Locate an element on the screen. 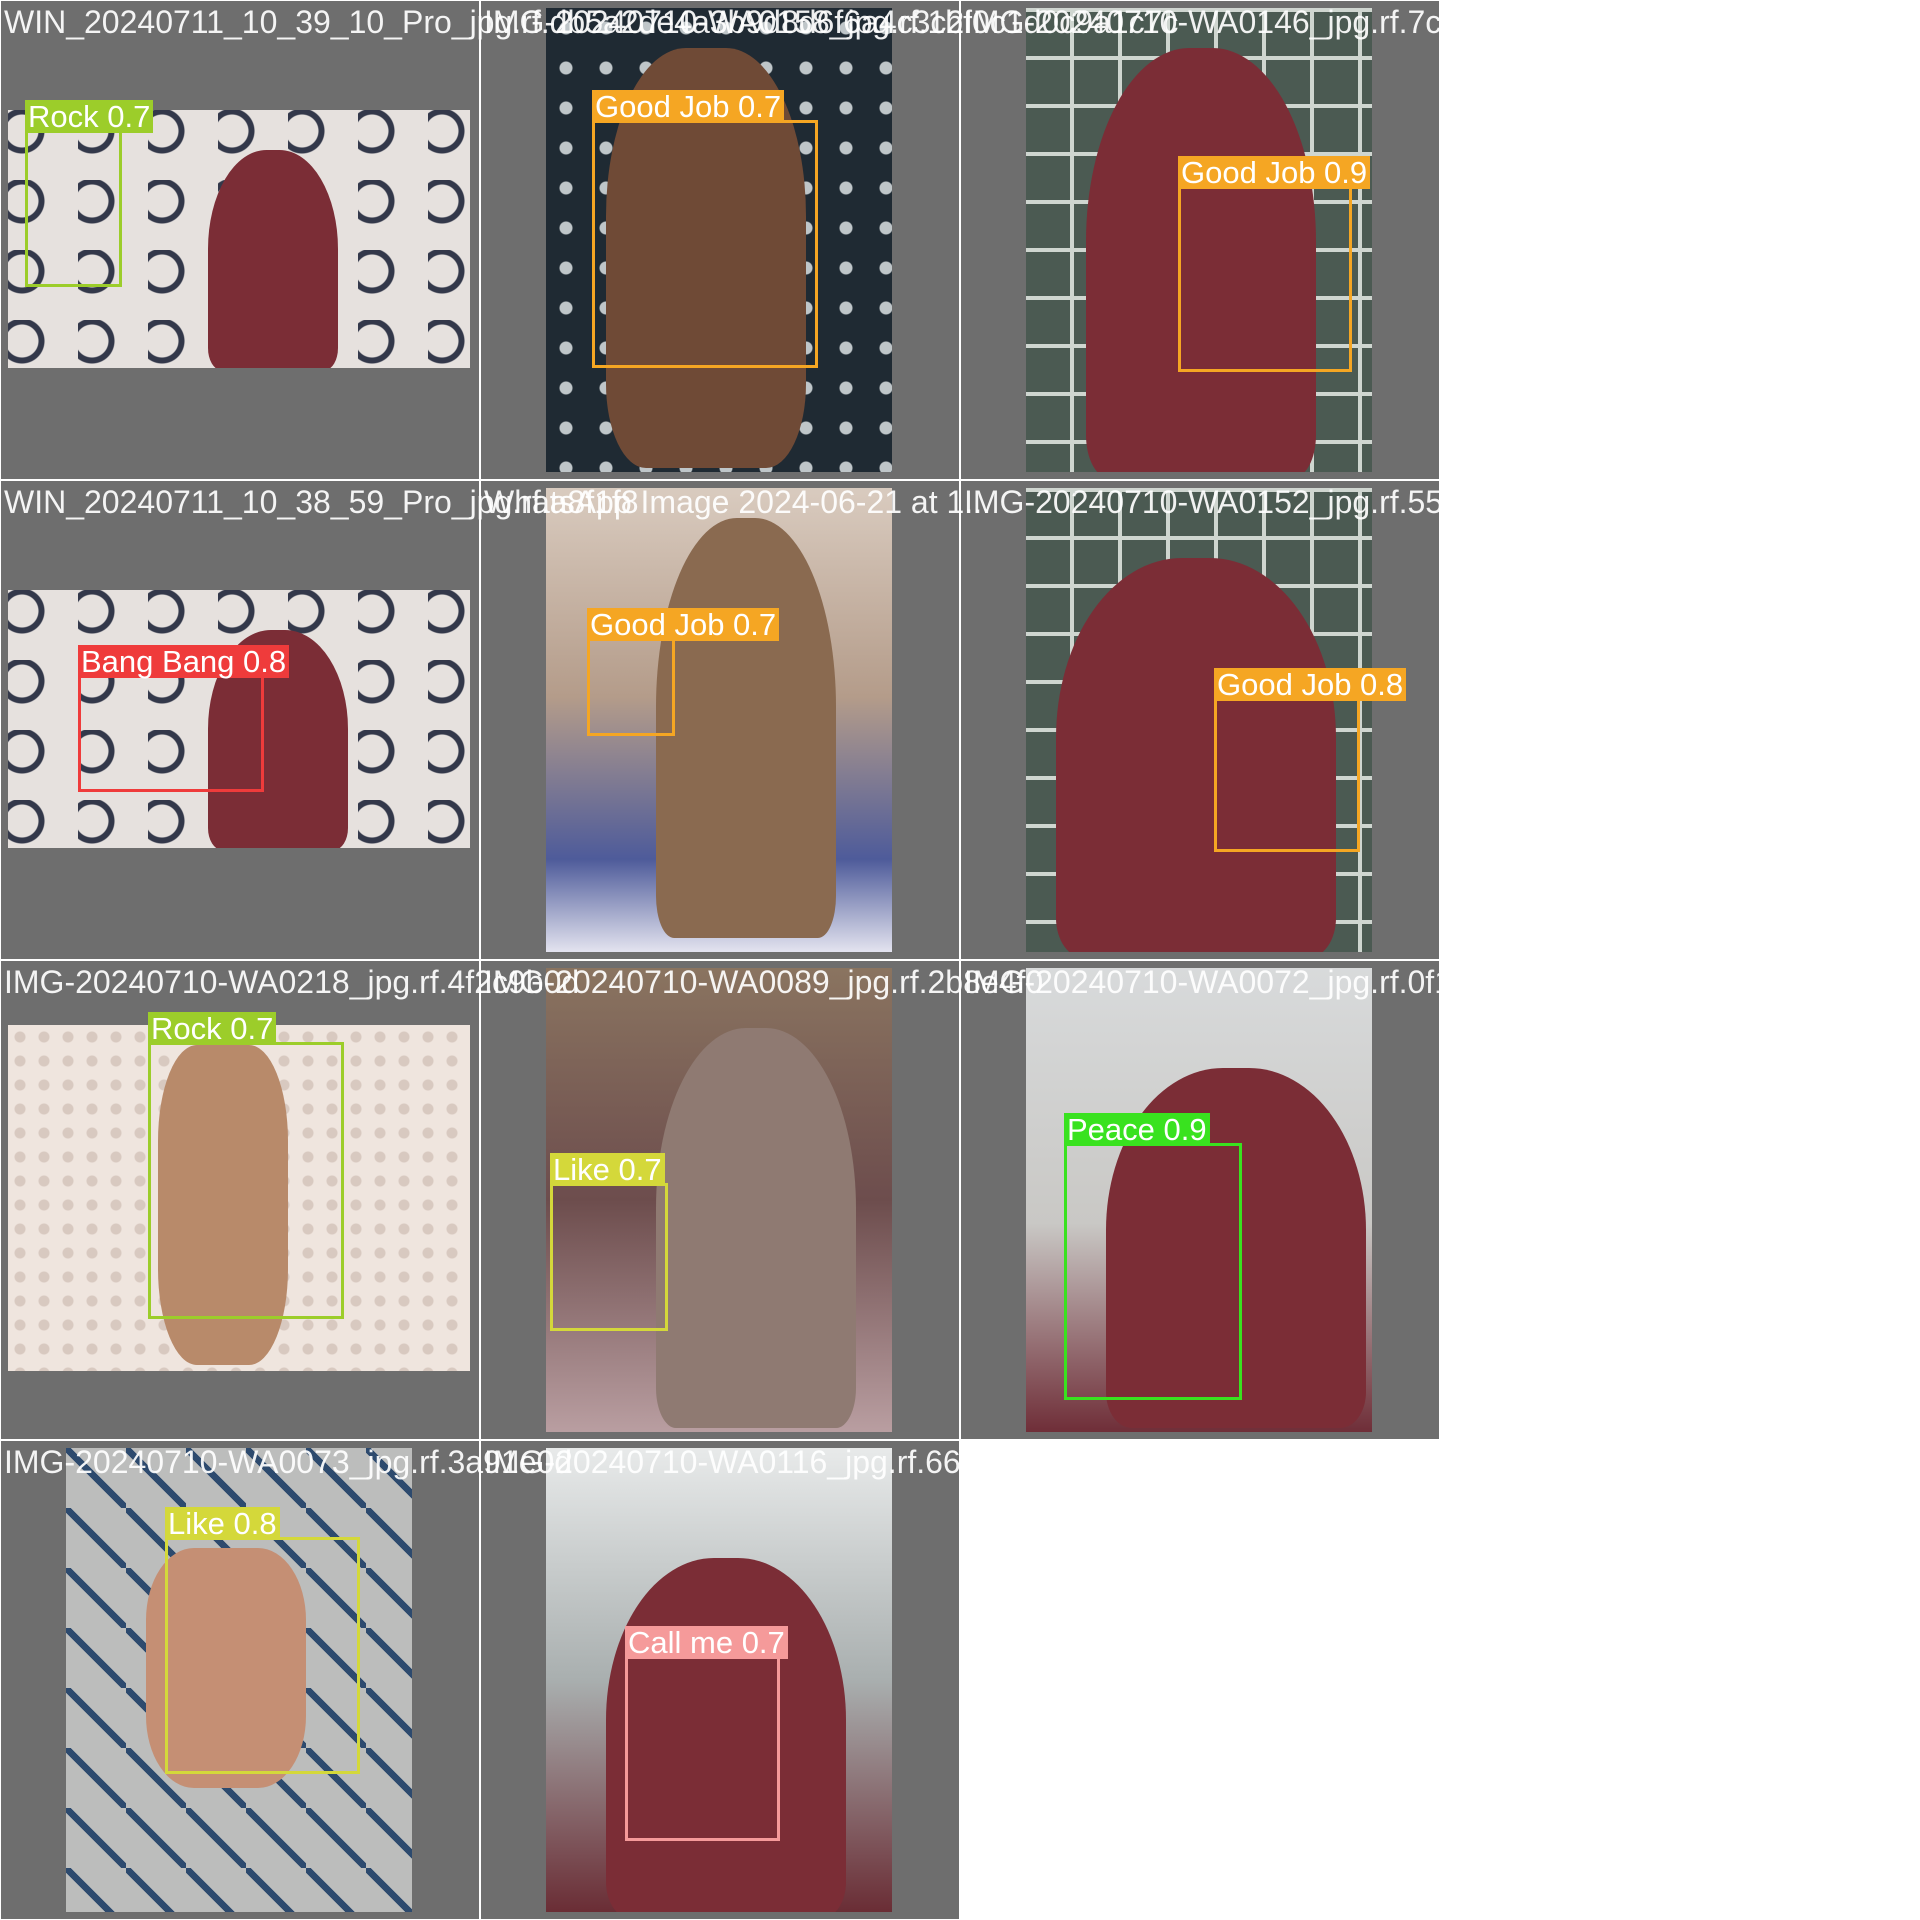  tile-8: Like 0.7 is located at coordinates (720, 1200).